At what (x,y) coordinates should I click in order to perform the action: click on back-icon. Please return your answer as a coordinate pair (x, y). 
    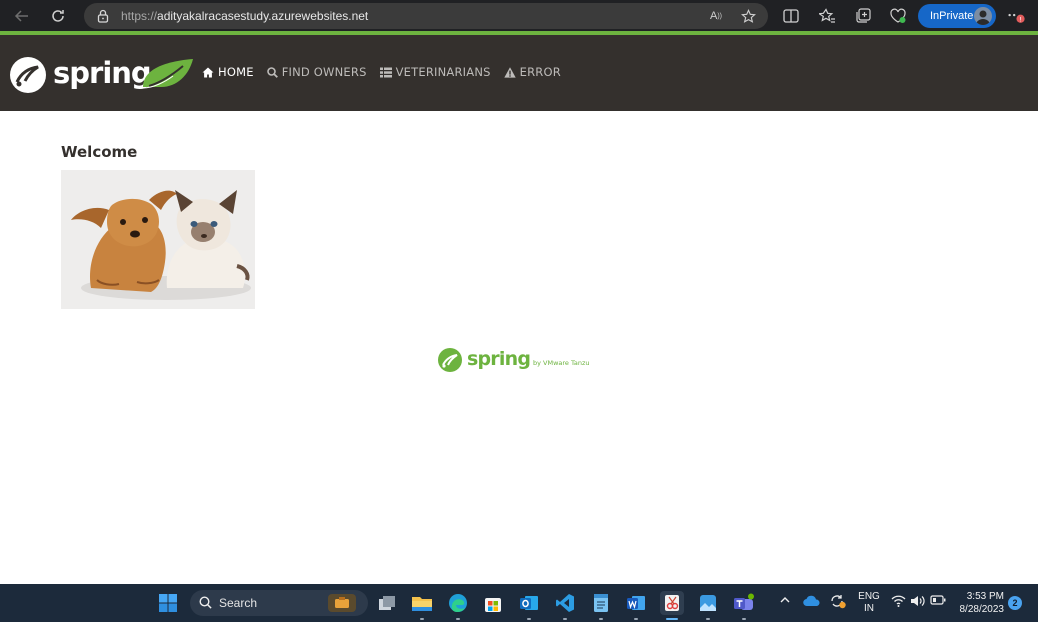
    Looking at the image, I should click on (22, 16).